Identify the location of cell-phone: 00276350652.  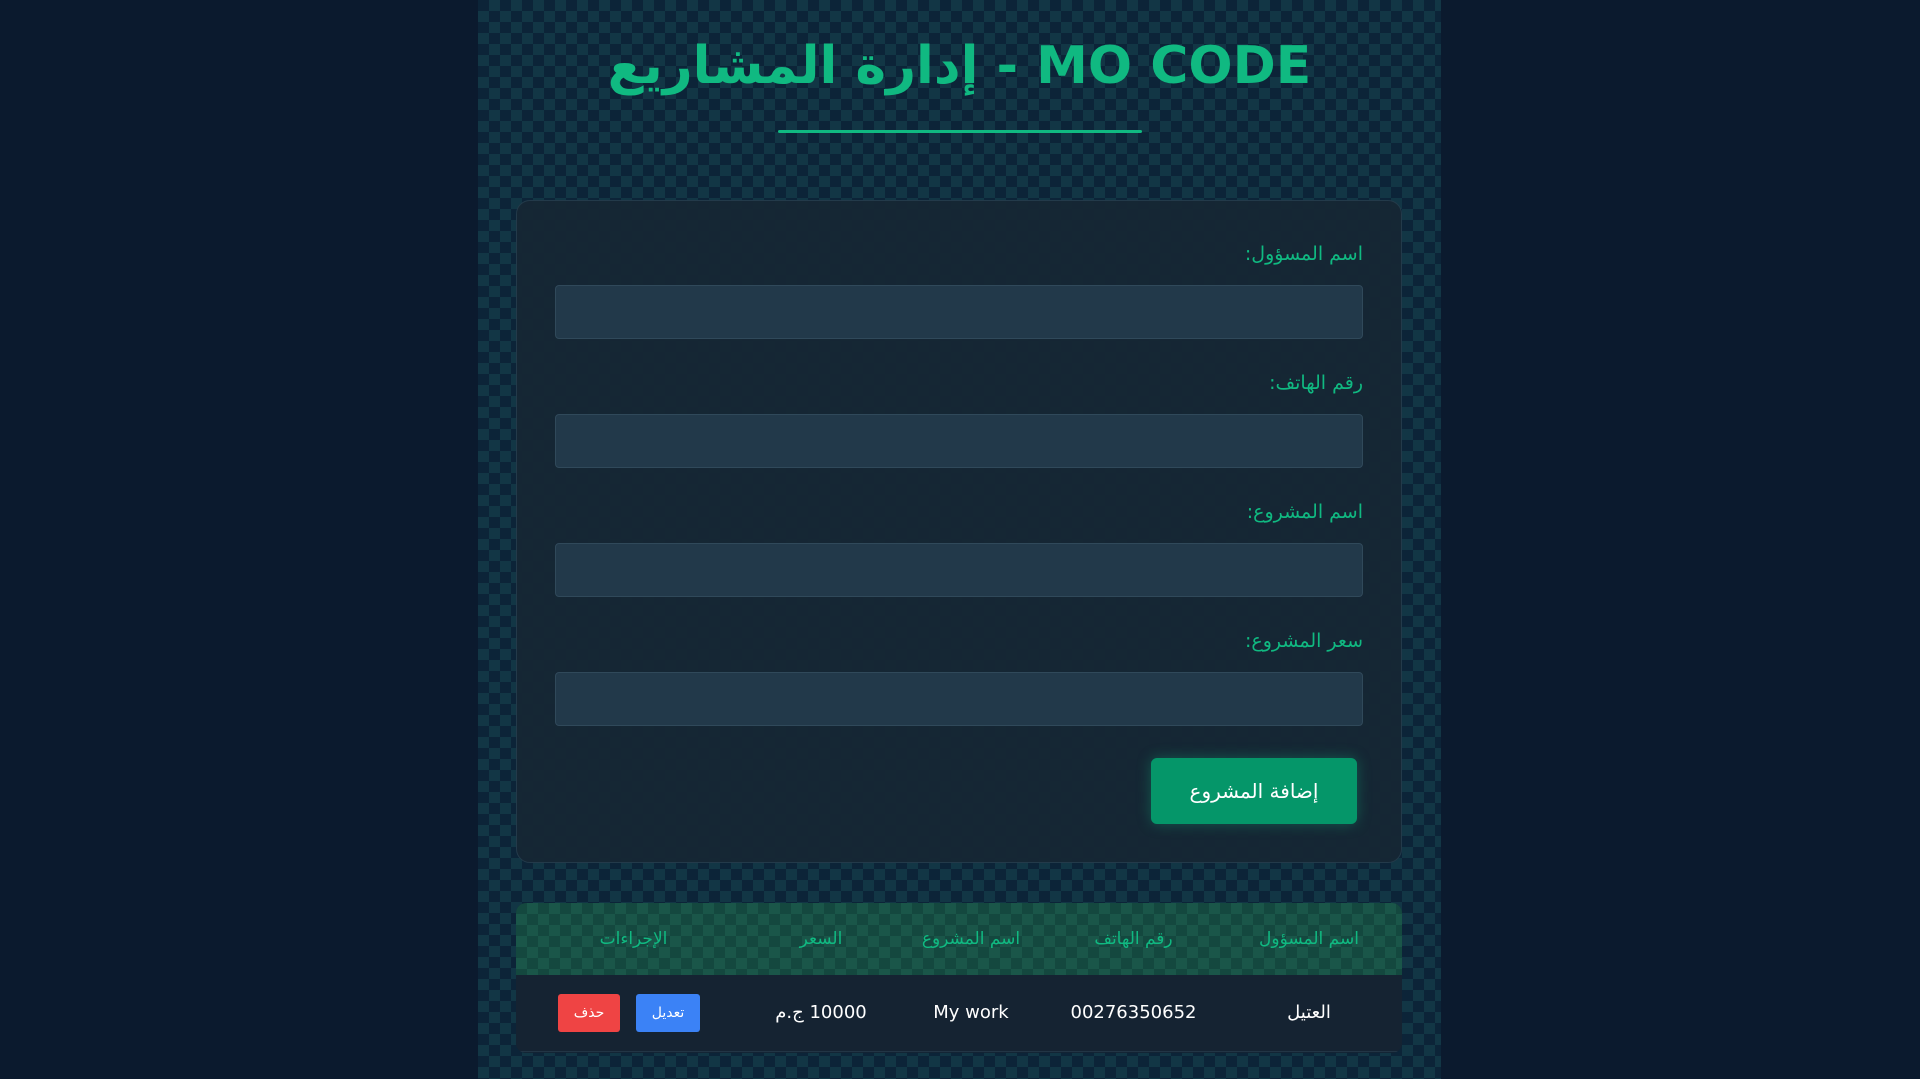
(1133, 1012).